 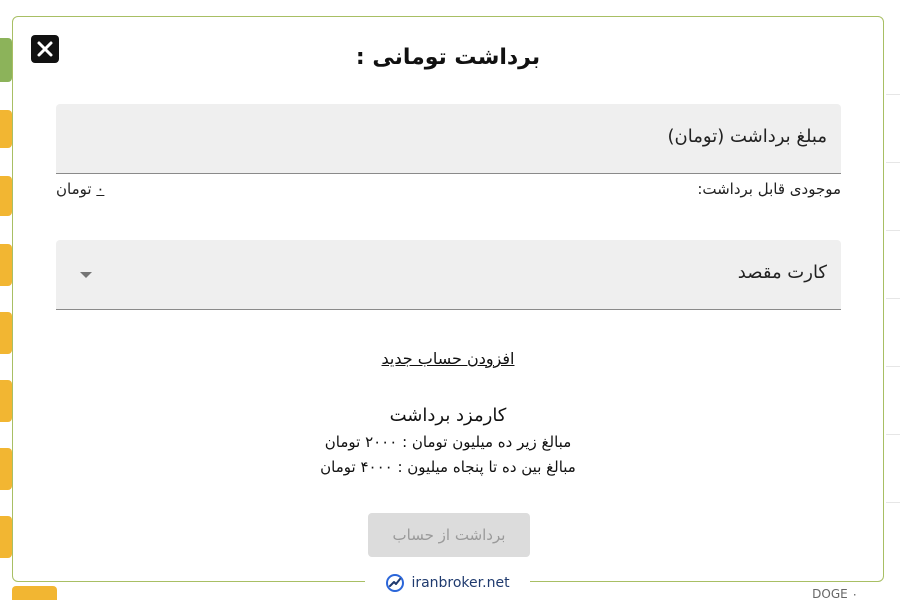 I want to click on amount-input: مبلغ برداشت (تومان), so click(x=448, y=139).